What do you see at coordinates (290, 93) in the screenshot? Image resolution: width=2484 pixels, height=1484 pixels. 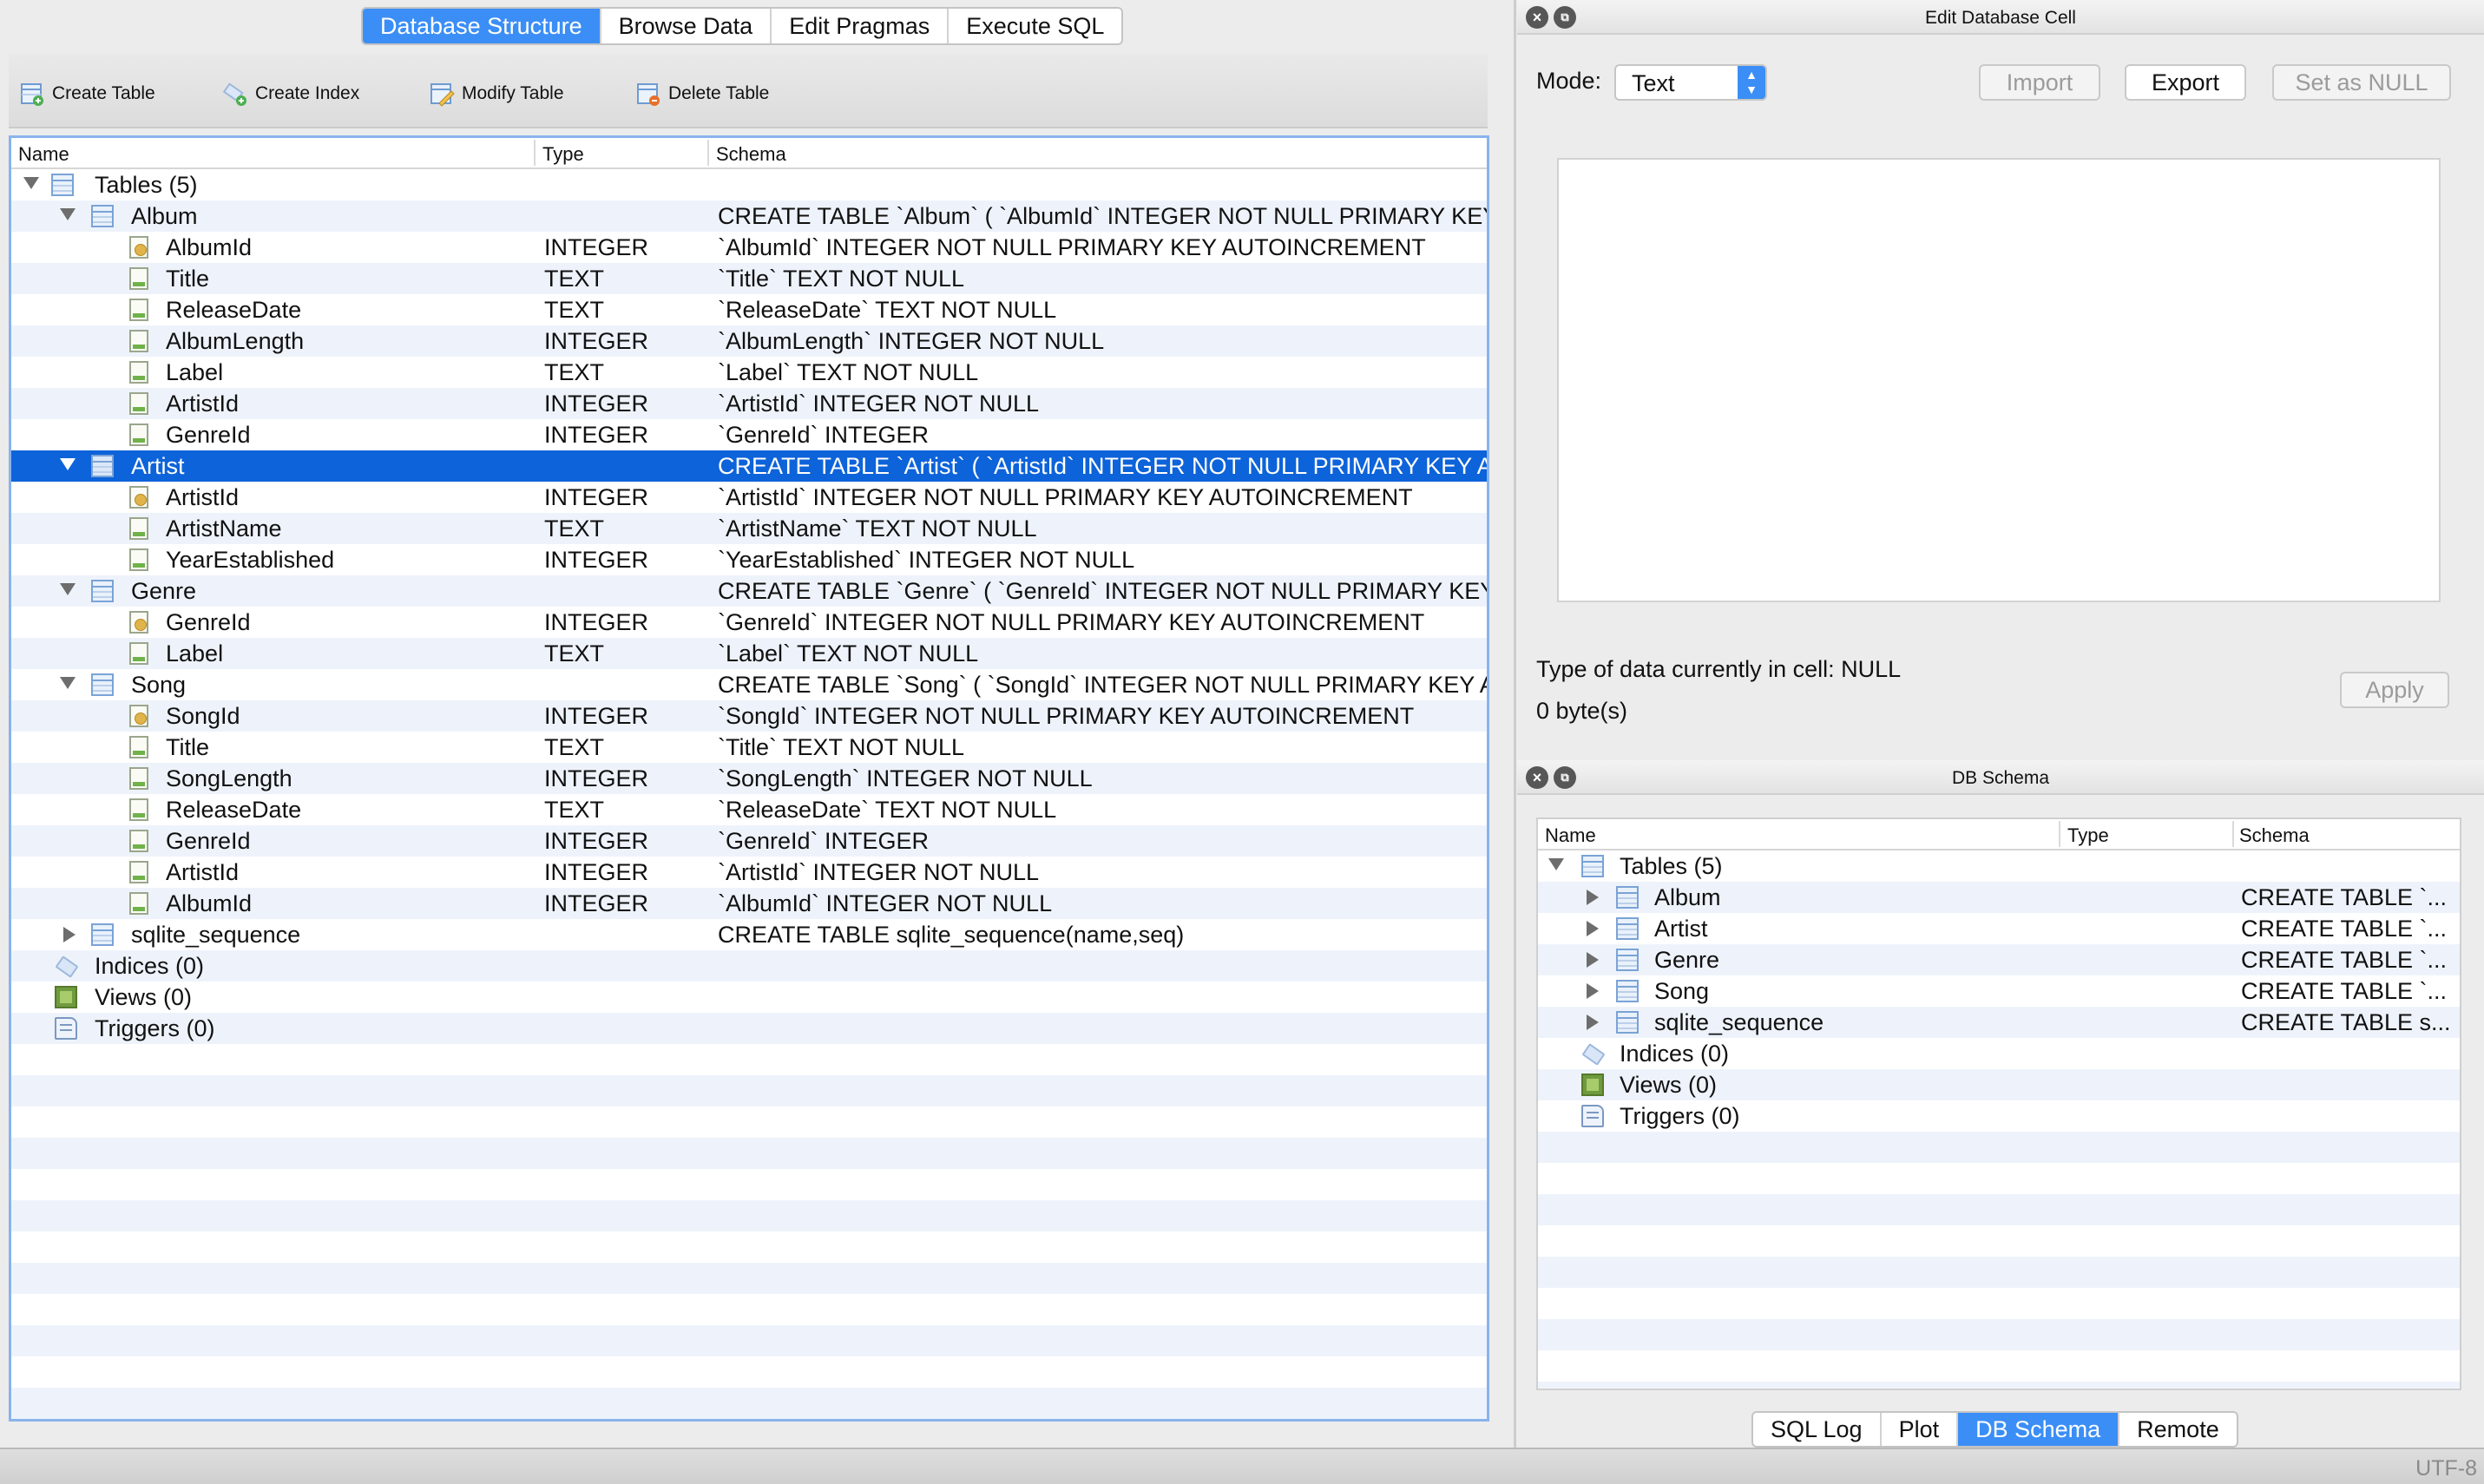 I see `create-index-button: Create Index` at bounding box center [290, 93].